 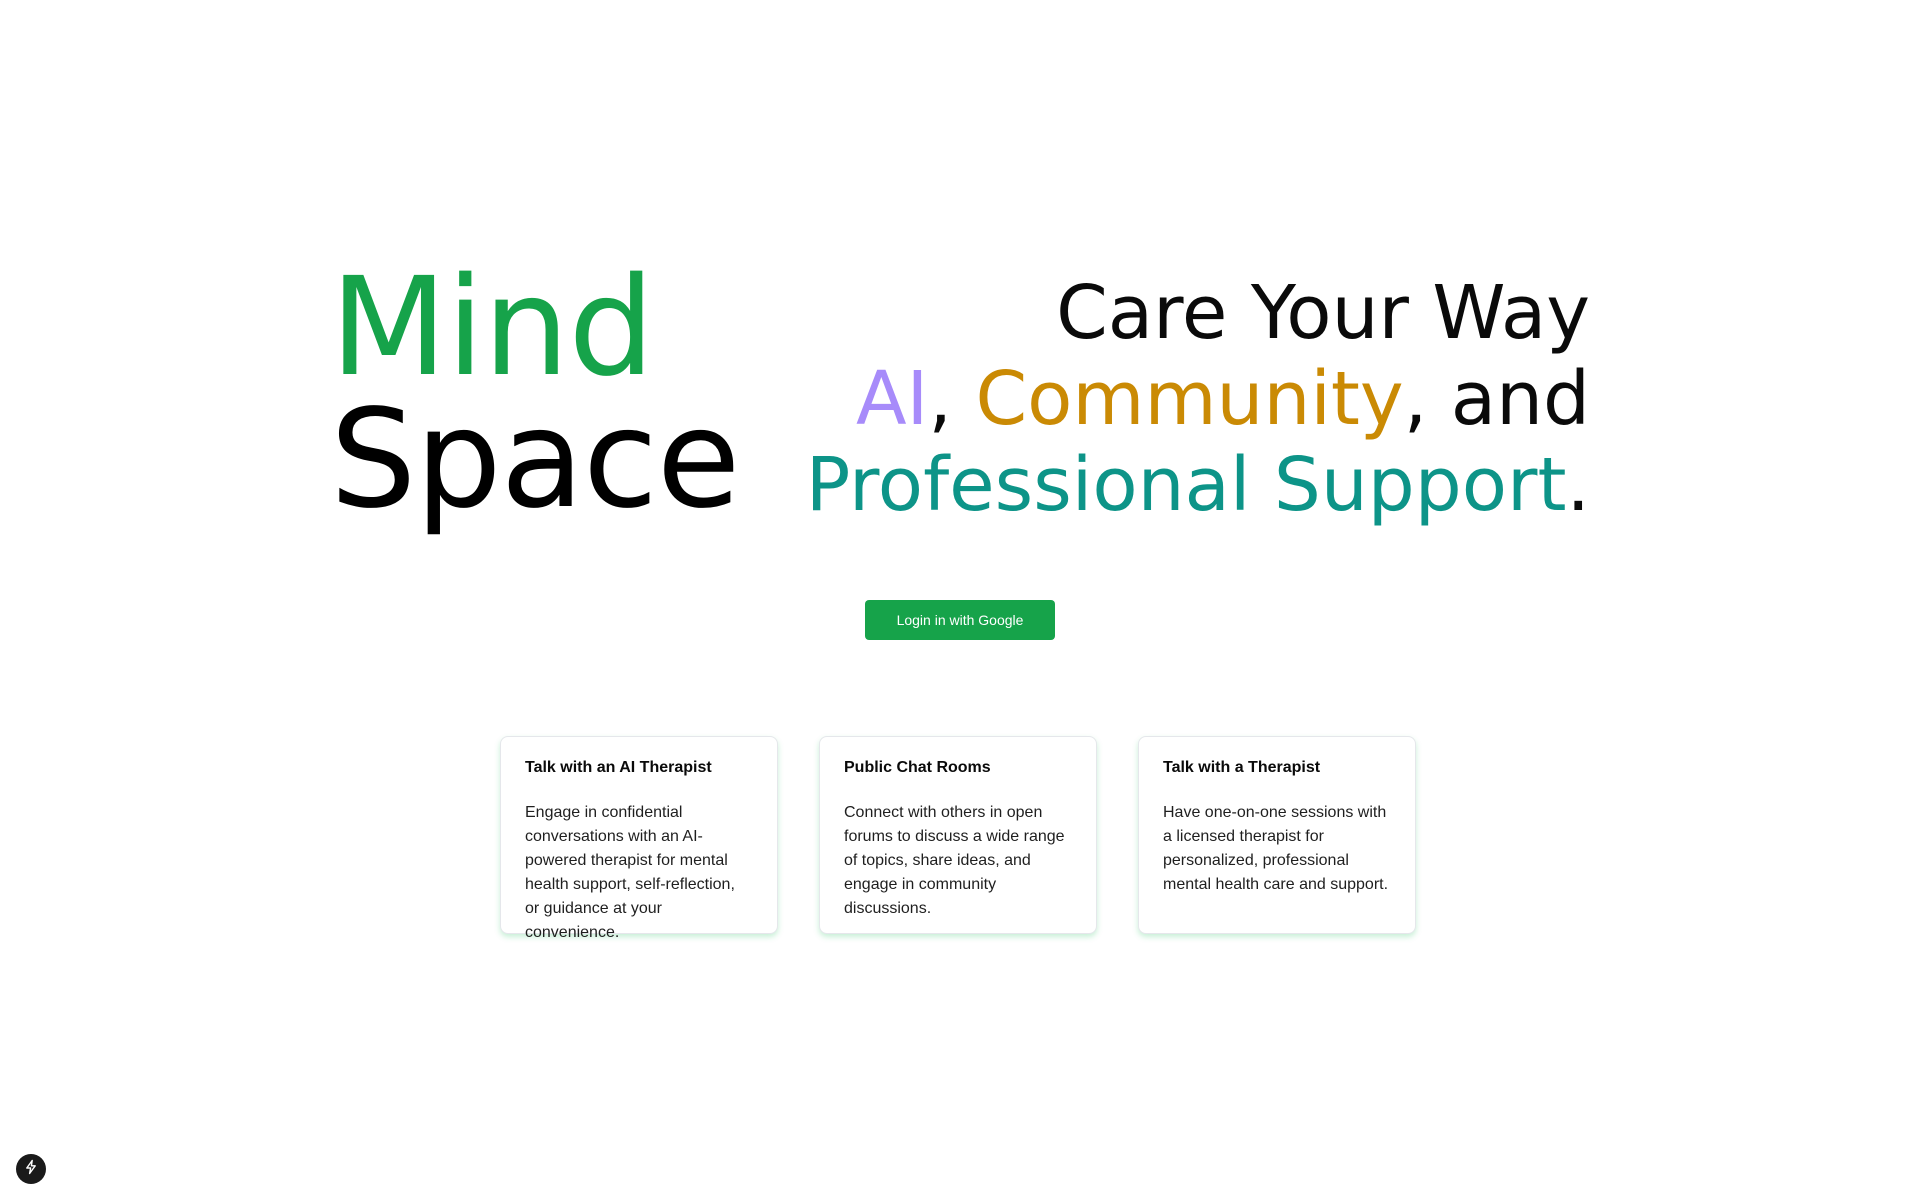 I want to click on tagline-period: ., so click(x=1578, y=485).